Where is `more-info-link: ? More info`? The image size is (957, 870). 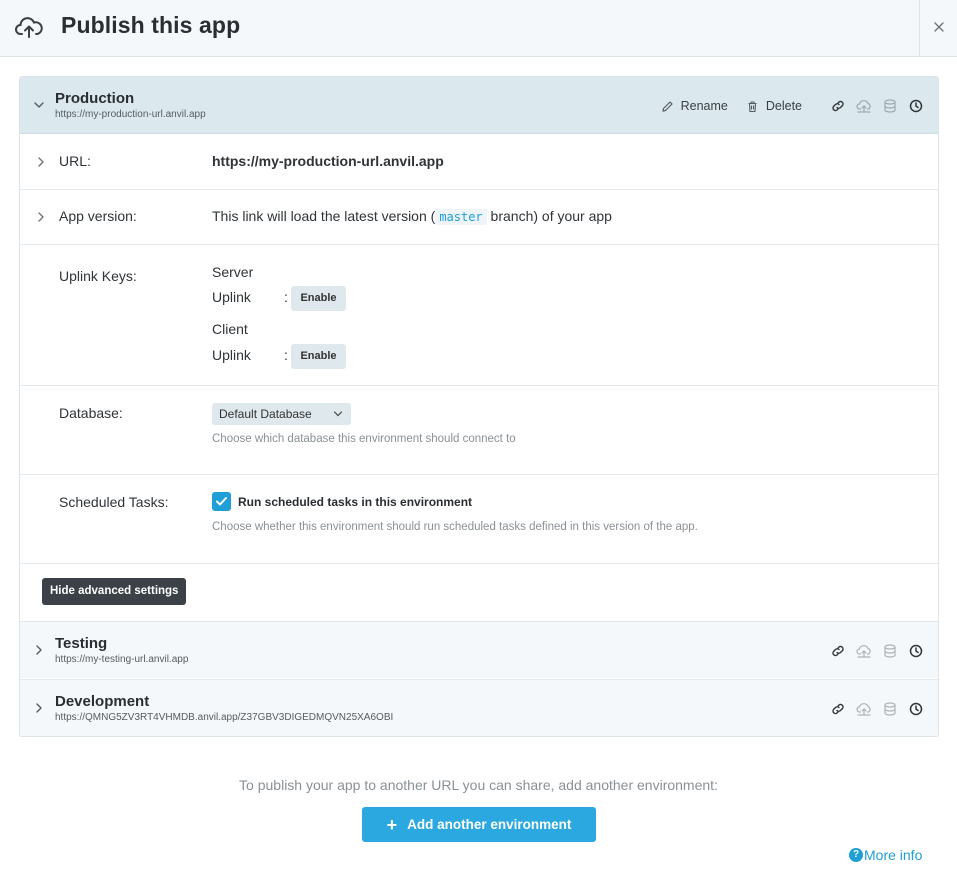 more-info-link: ? More info is located at coordinates (885, 855).